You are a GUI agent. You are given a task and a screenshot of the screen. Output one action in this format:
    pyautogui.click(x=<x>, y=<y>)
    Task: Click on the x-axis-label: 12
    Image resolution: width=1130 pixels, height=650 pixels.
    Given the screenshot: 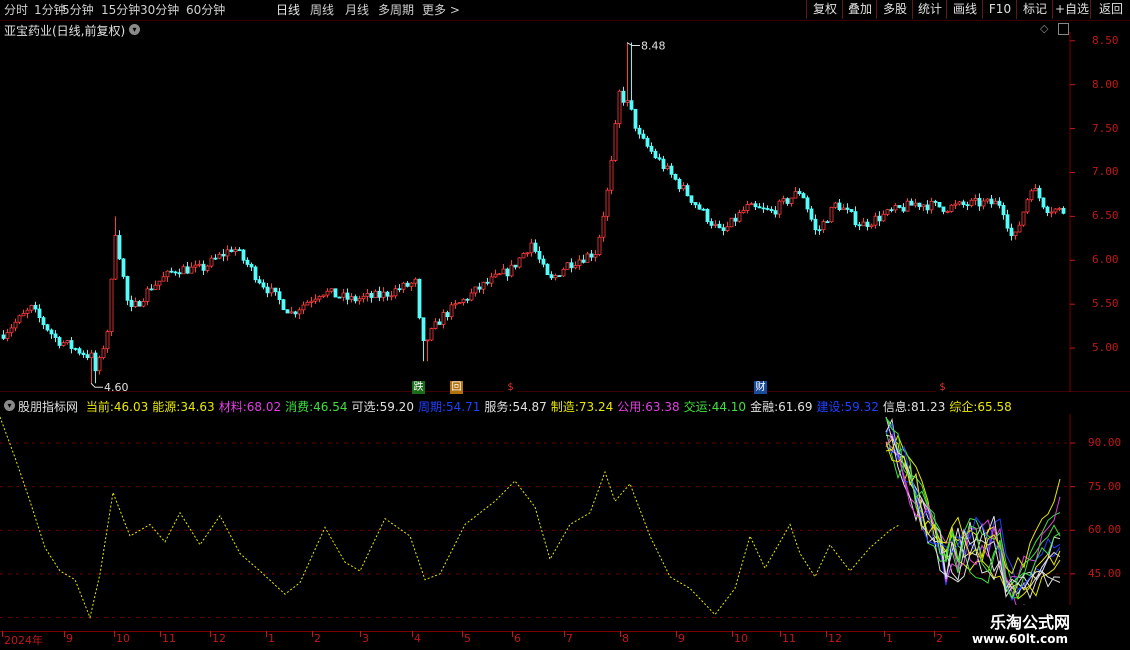 What is the action you would take?
    pyautogui.click(x=219, y=638)
    